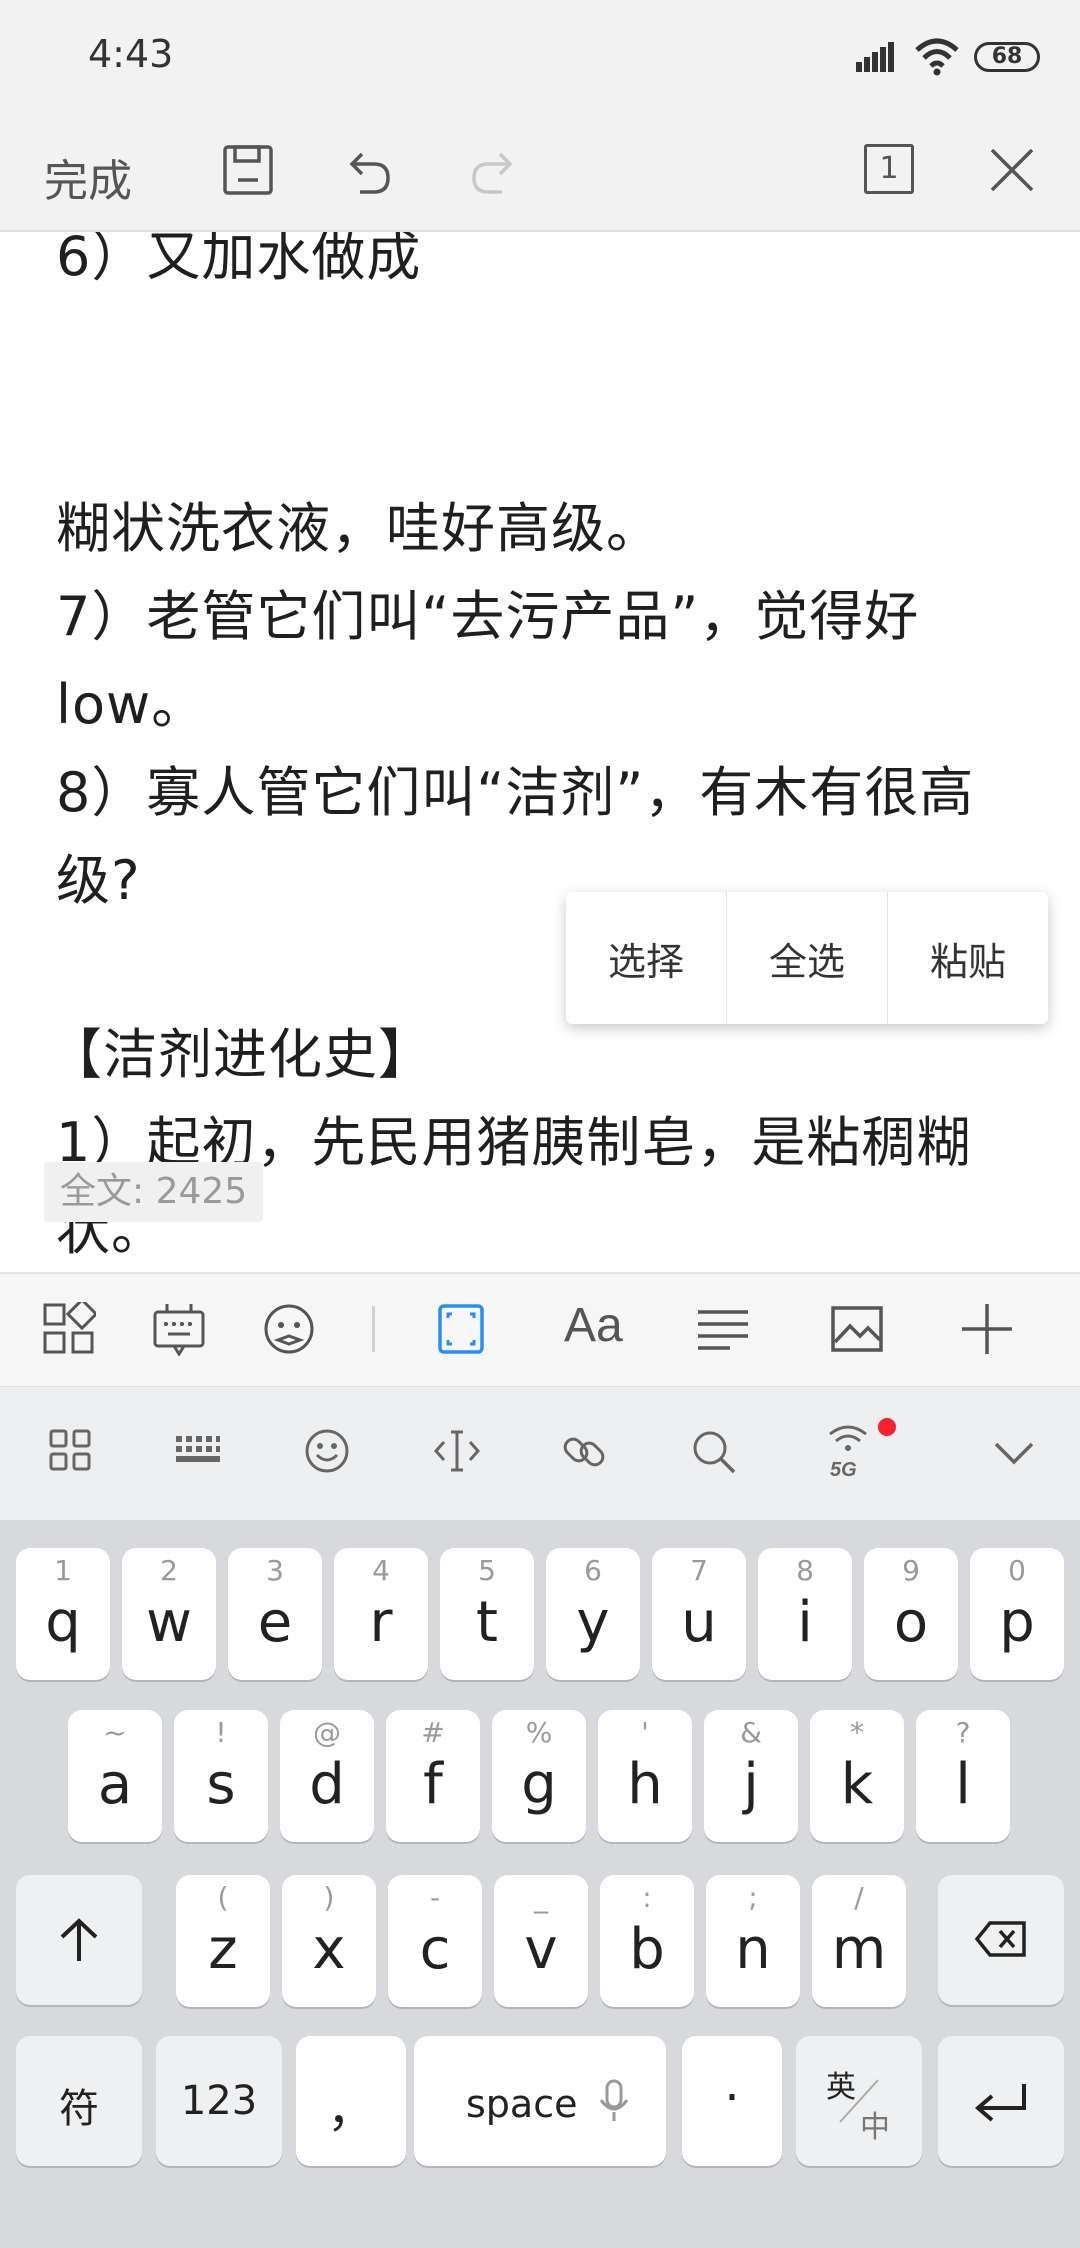 The image size is (1080, 2248). I want to click on signal-icon, so click(875, 57).